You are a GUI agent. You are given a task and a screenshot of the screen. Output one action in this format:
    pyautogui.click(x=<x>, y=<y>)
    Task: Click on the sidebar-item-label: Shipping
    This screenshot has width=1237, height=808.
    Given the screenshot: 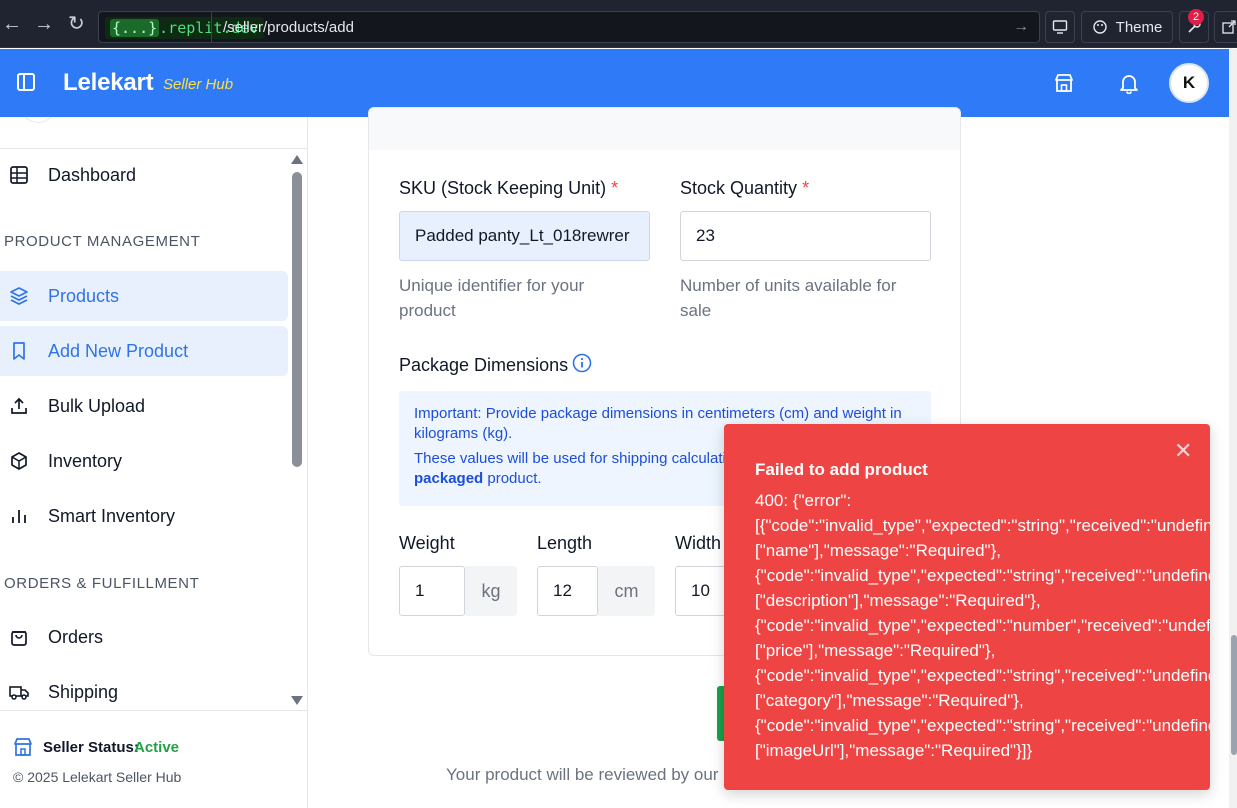 What is the action you would take?
    pyautogui.click(x=83, y=691)
    